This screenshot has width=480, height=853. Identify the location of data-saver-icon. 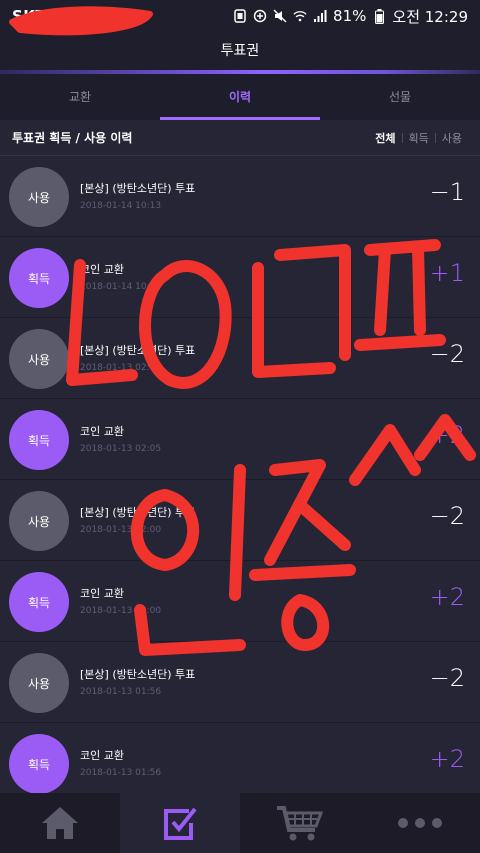
(260, 16).